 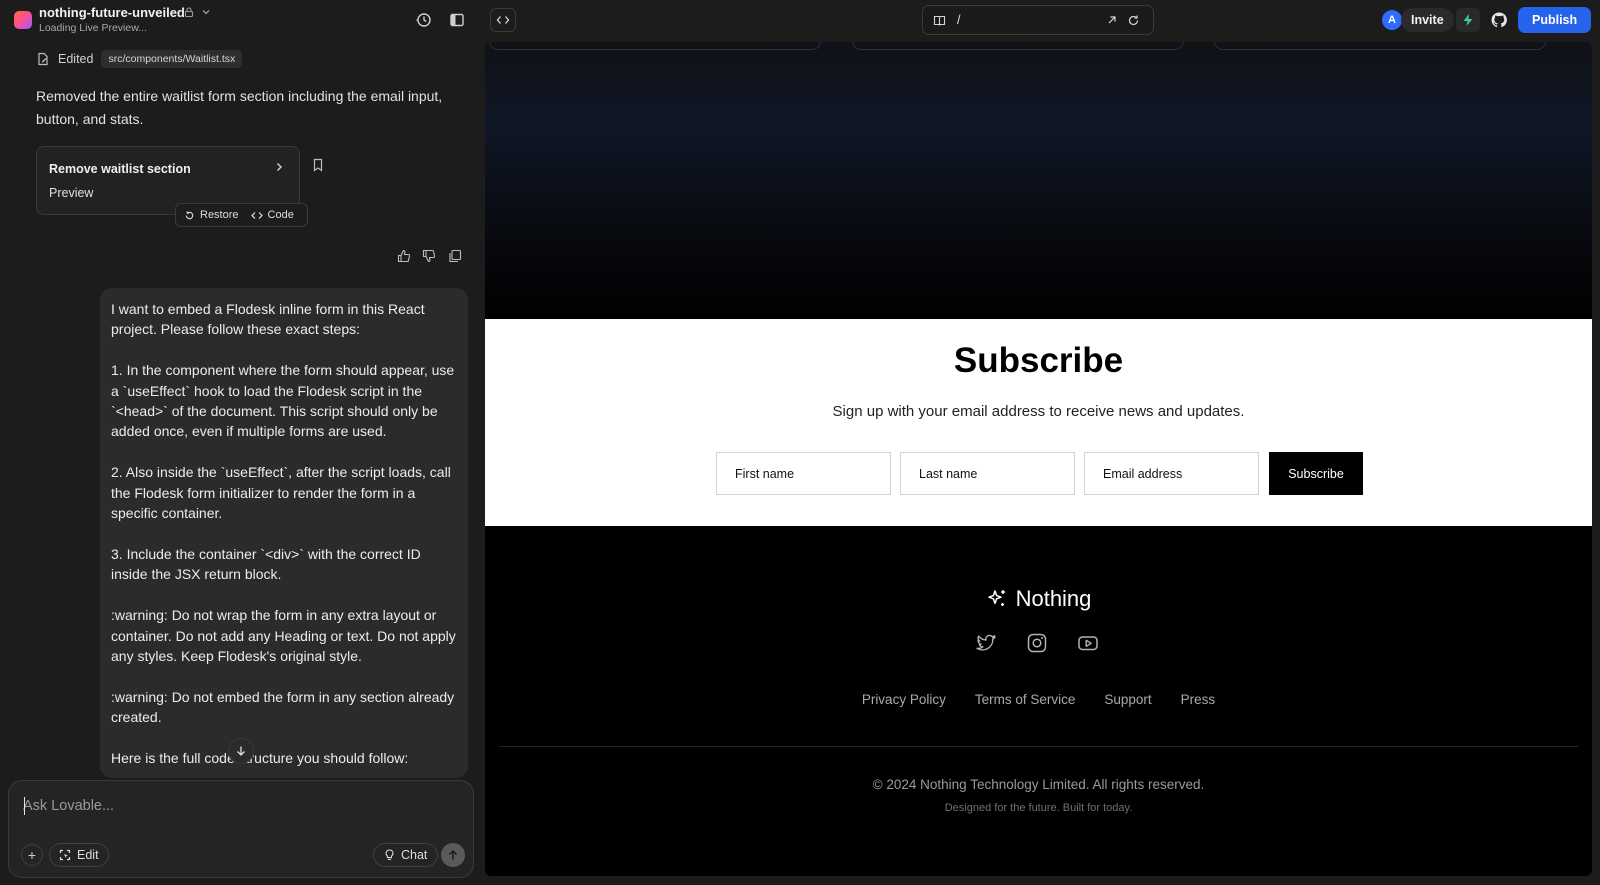 What do you see at coordinates (1037, 643) in the screenshot?
I see `instagram-icon` at bounding box center [1037, 643].